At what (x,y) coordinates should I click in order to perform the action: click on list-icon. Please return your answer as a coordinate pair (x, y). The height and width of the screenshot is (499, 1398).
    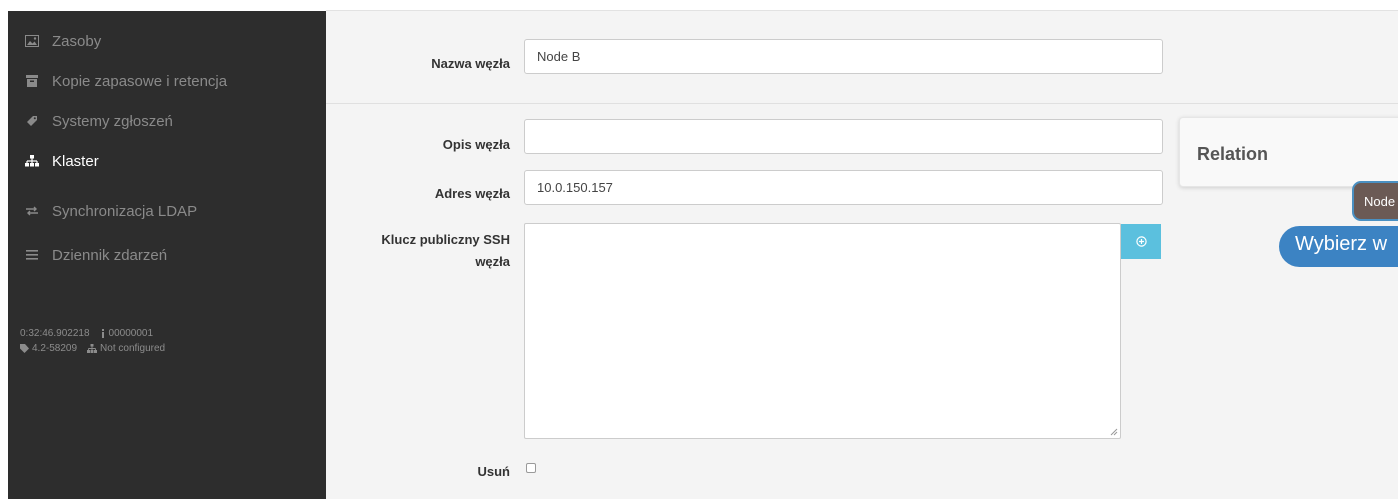
    Looking at the image, I should click on (32, 255).